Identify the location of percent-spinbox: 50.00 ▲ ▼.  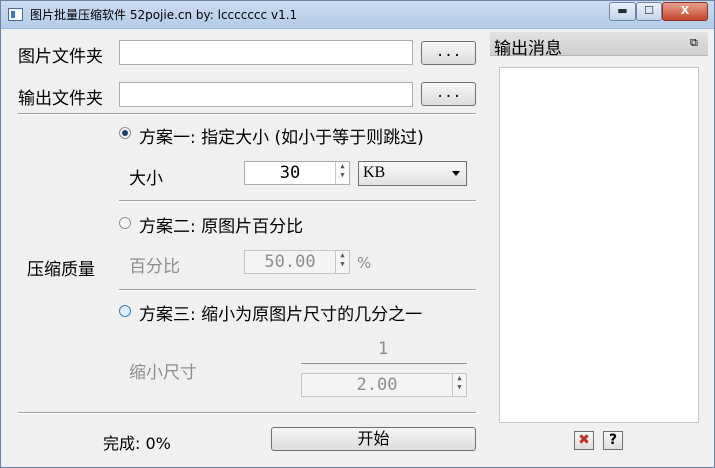
(297, 262).